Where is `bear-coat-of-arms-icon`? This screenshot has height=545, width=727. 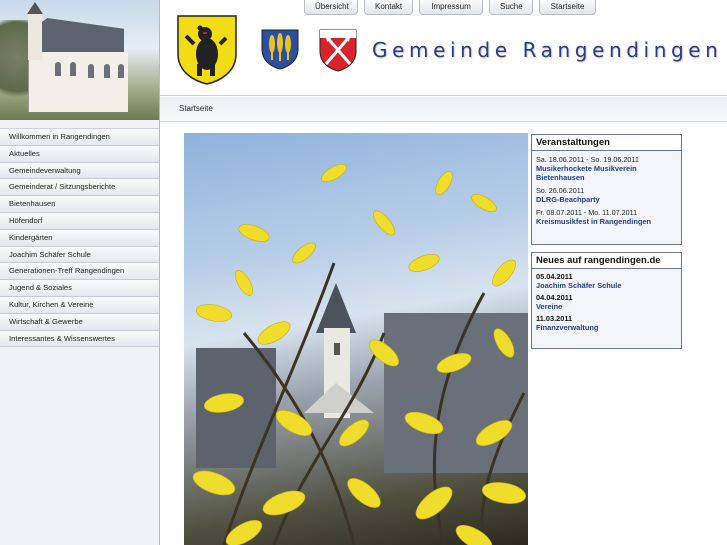 bear-coat-of-arms-icon is located at coordinates (207, 50).